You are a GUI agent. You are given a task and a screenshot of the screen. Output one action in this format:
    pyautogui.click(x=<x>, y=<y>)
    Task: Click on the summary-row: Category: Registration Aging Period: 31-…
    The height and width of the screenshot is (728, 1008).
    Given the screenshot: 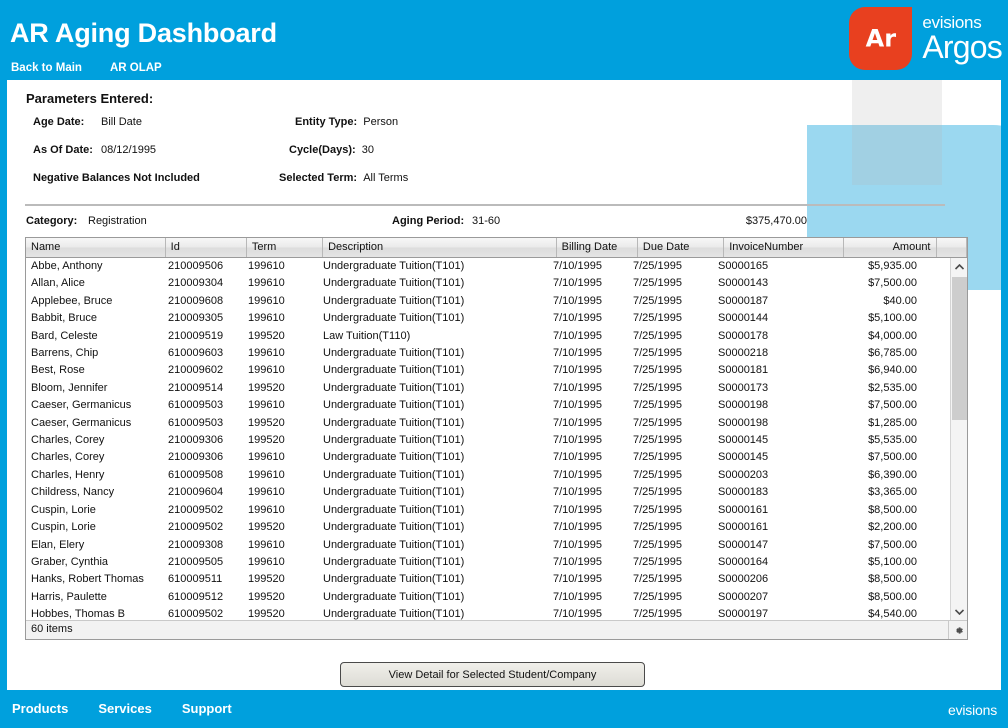 What is the action you would take?
    pyautogui.click(x=504, y=224)
    